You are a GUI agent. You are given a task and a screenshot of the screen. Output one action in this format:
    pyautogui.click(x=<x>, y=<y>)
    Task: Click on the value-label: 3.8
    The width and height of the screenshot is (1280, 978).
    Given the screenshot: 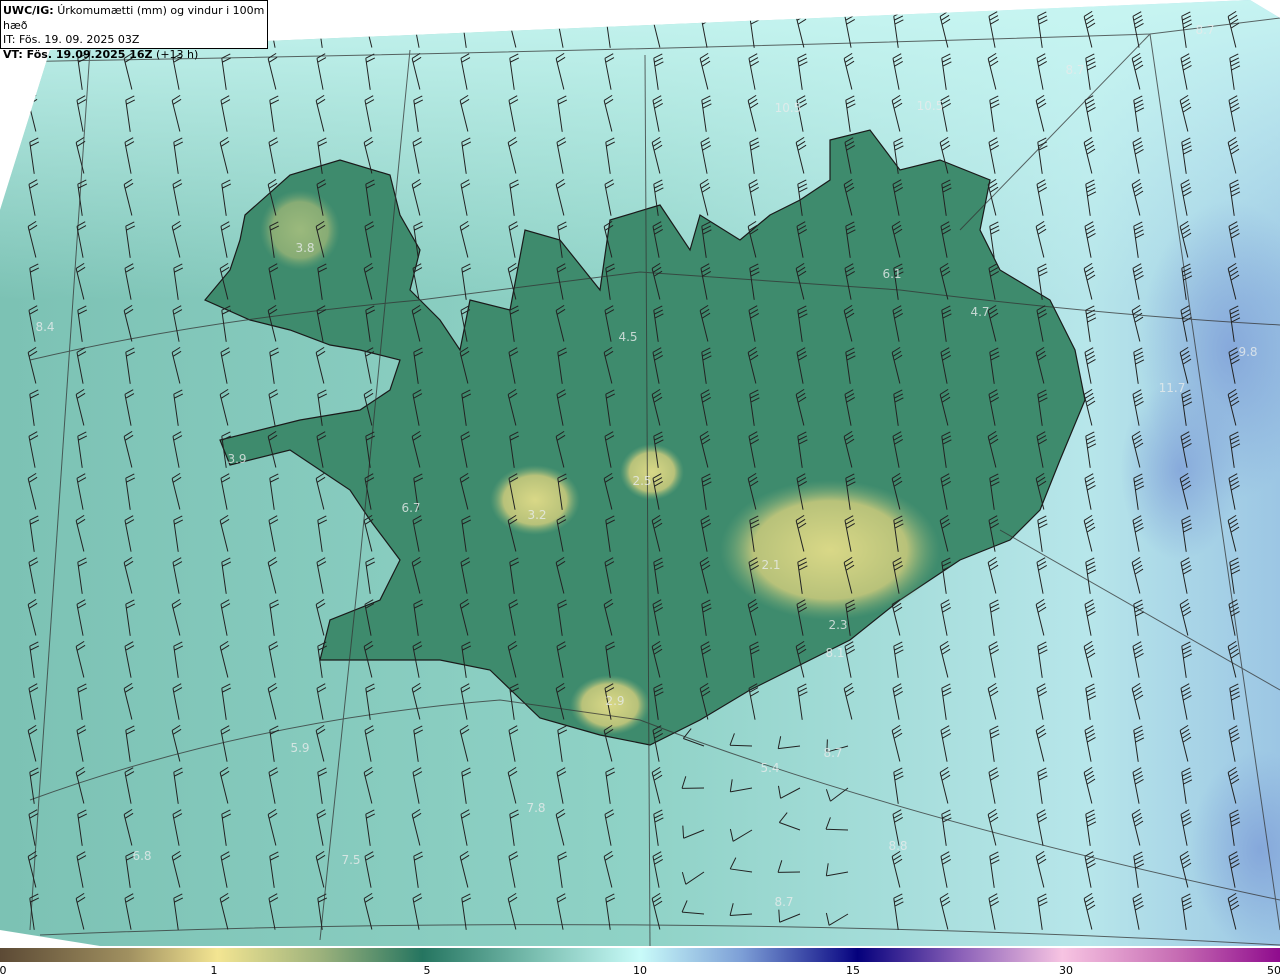 What is the action you would take?
    pyautogui.click(x=304, y=248)
    